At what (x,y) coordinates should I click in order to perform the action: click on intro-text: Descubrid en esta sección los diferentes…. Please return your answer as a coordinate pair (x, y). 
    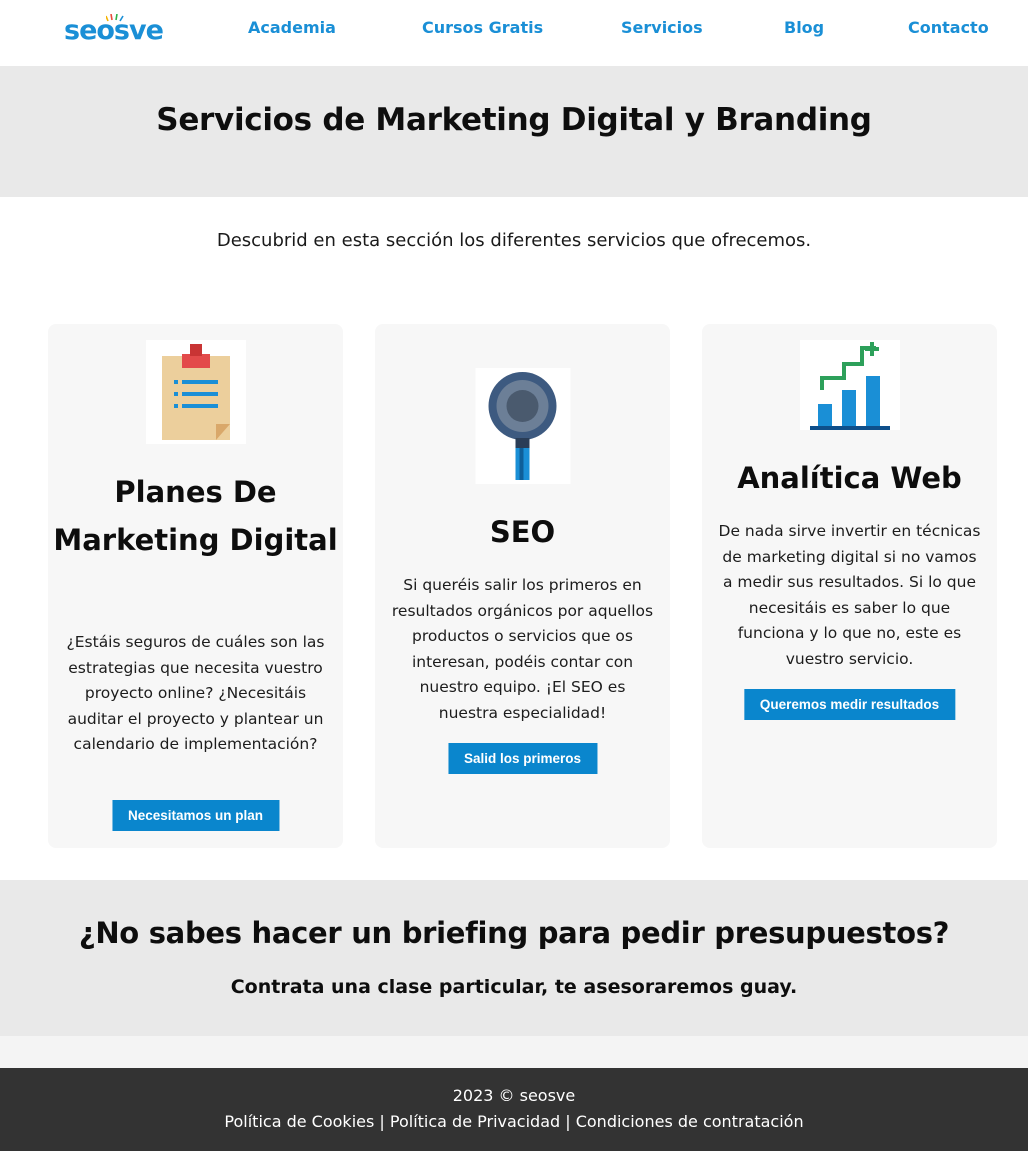
    Looking at the image, I should click on (514, 240).